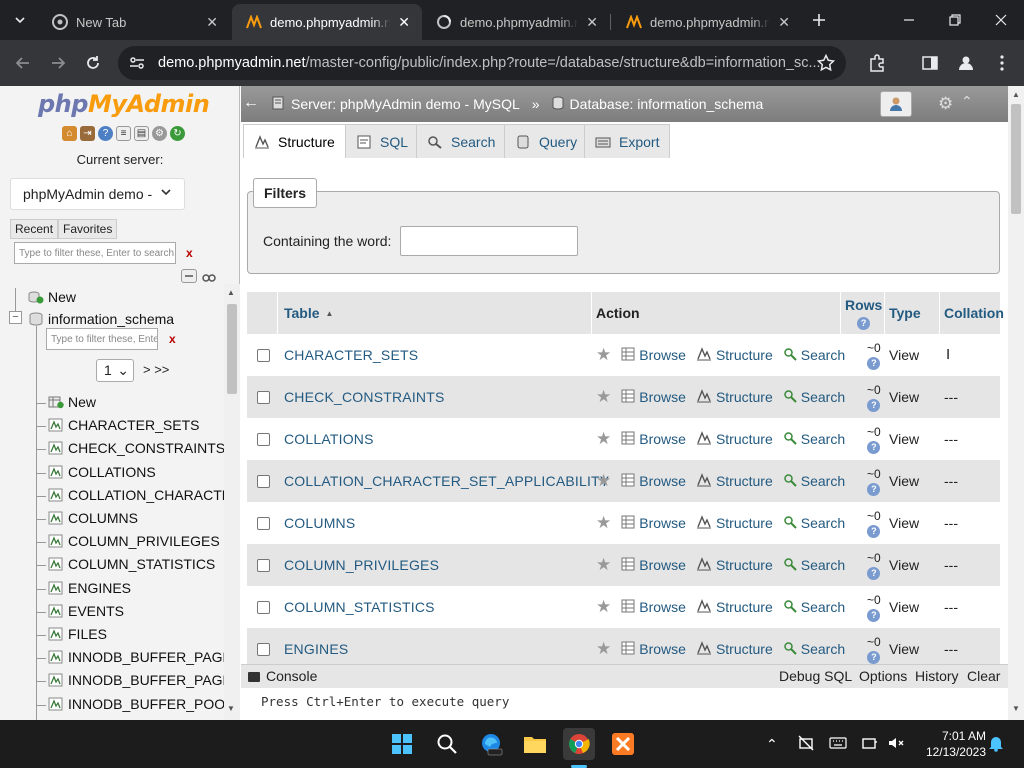 The height and width of the screenshot is (768, 1024). Describe the element at coordinates (87, 133) in the screenshot. I see `logout-icon: ⇥` at that location.